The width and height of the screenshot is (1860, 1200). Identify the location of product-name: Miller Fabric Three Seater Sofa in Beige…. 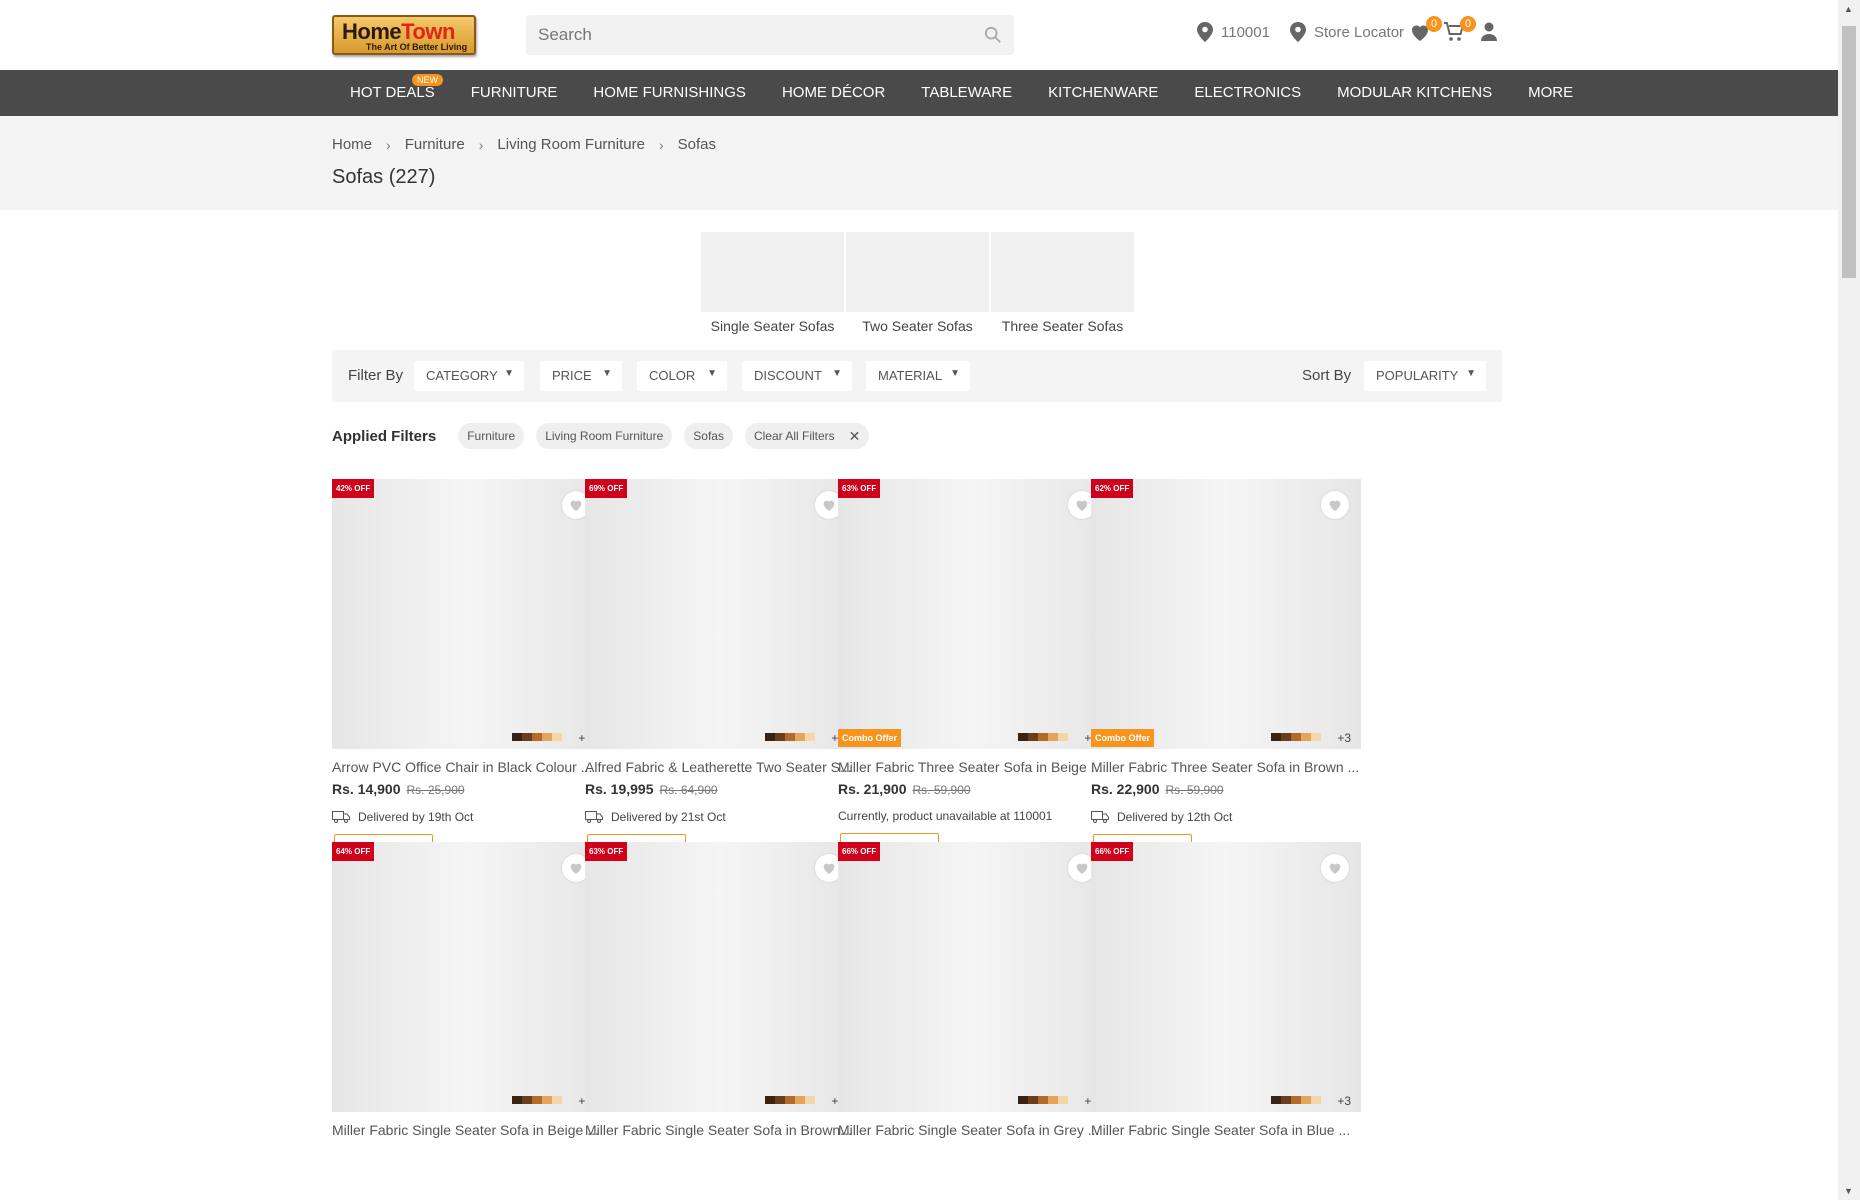
(973, 767).